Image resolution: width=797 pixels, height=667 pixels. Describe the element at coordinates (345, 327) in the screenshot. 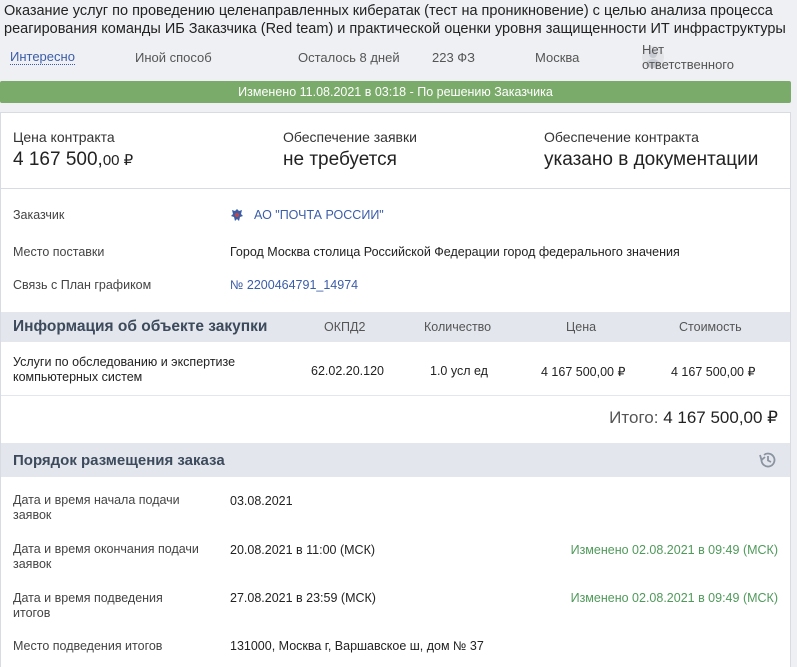

I see `column-okpd: ОКПД2` at that location.